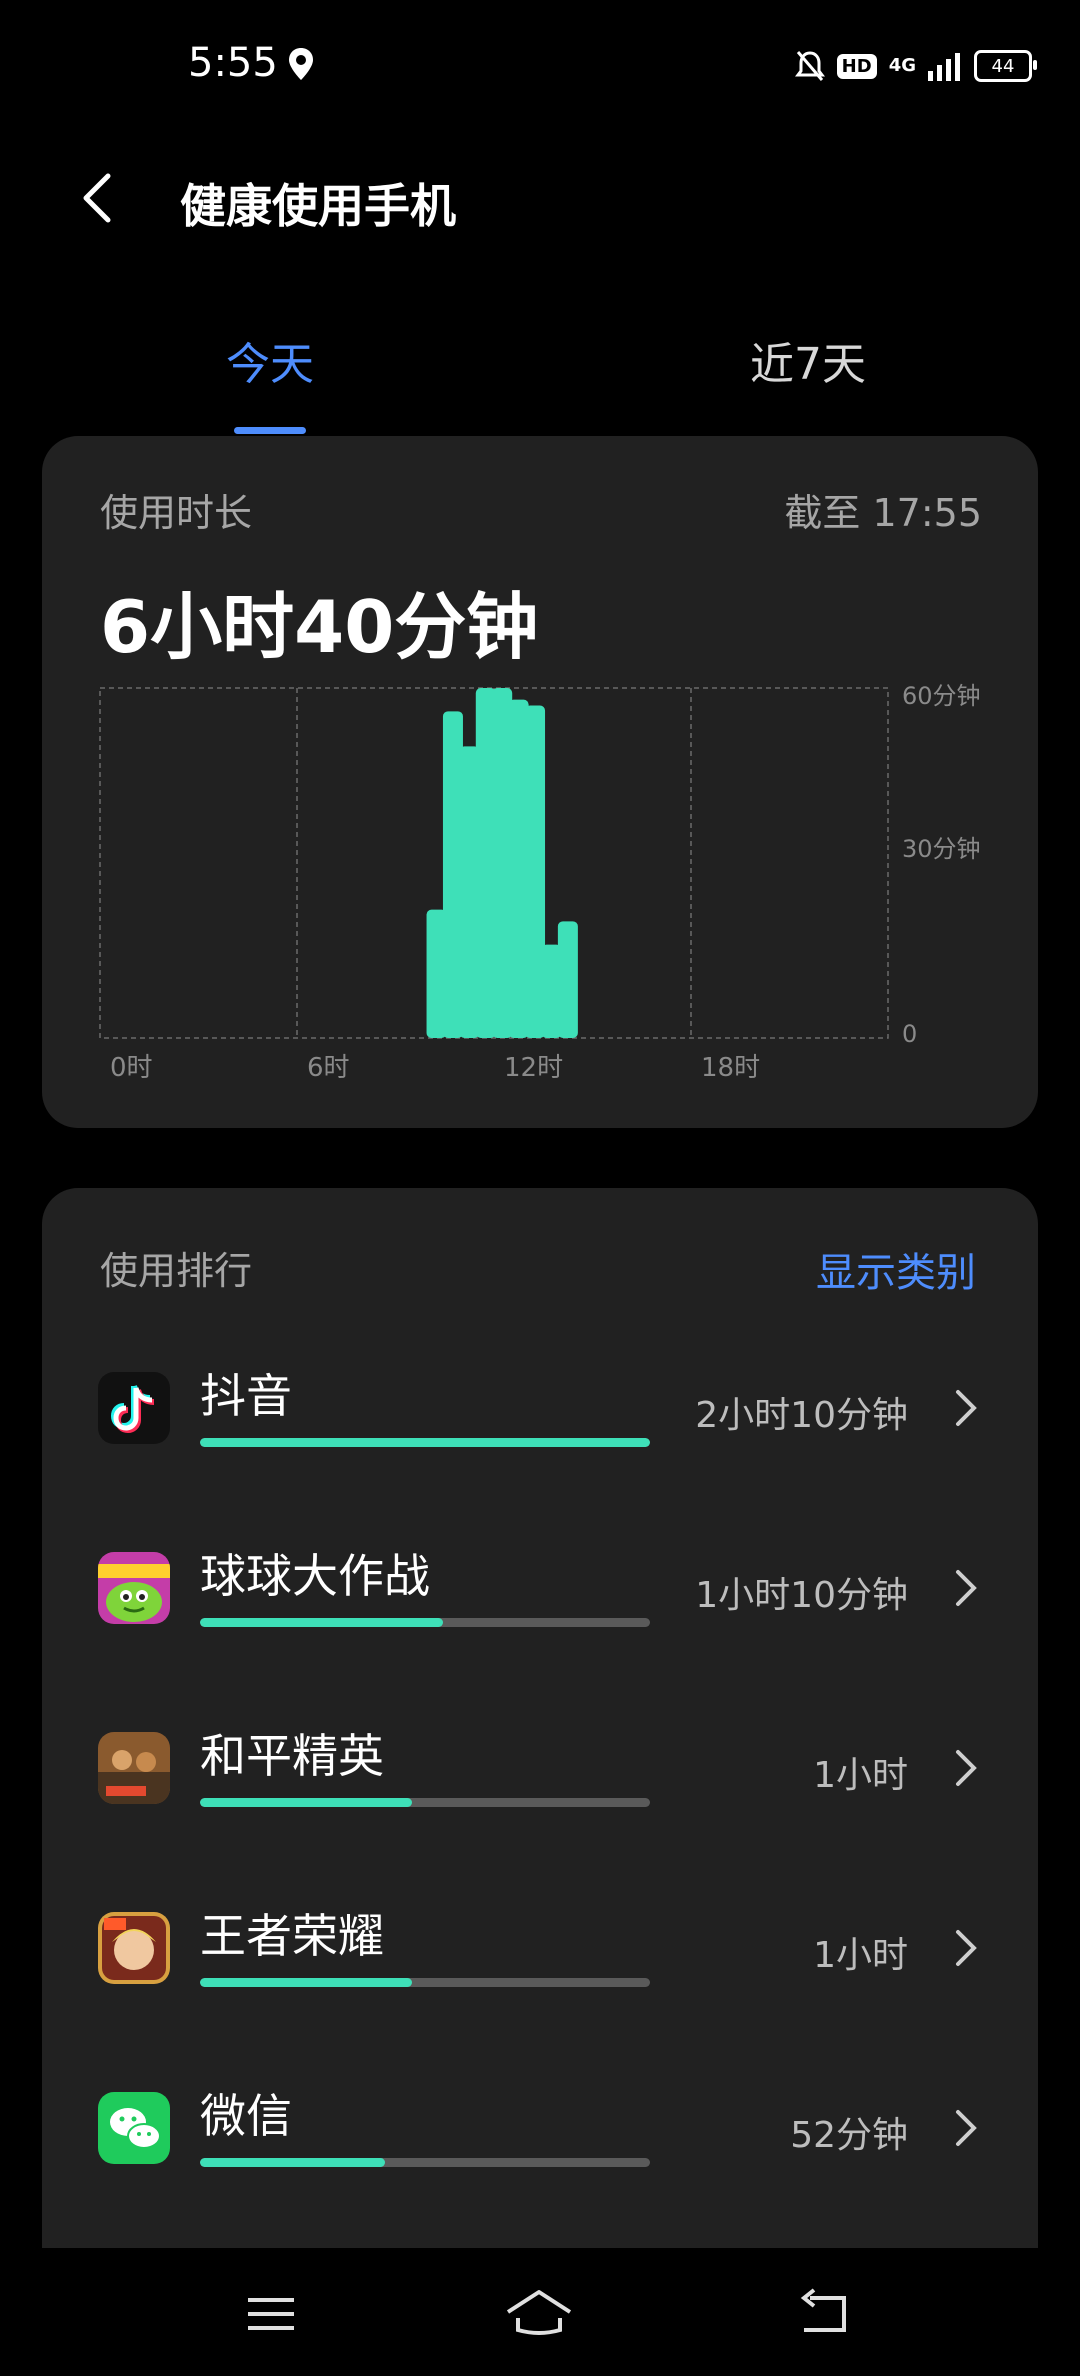 This screenshot has width=1080, height=2376. Describe the element at coordinates (131, 1068) in the screenshot. I see `chart-x-tick-label: 0时` at that location.